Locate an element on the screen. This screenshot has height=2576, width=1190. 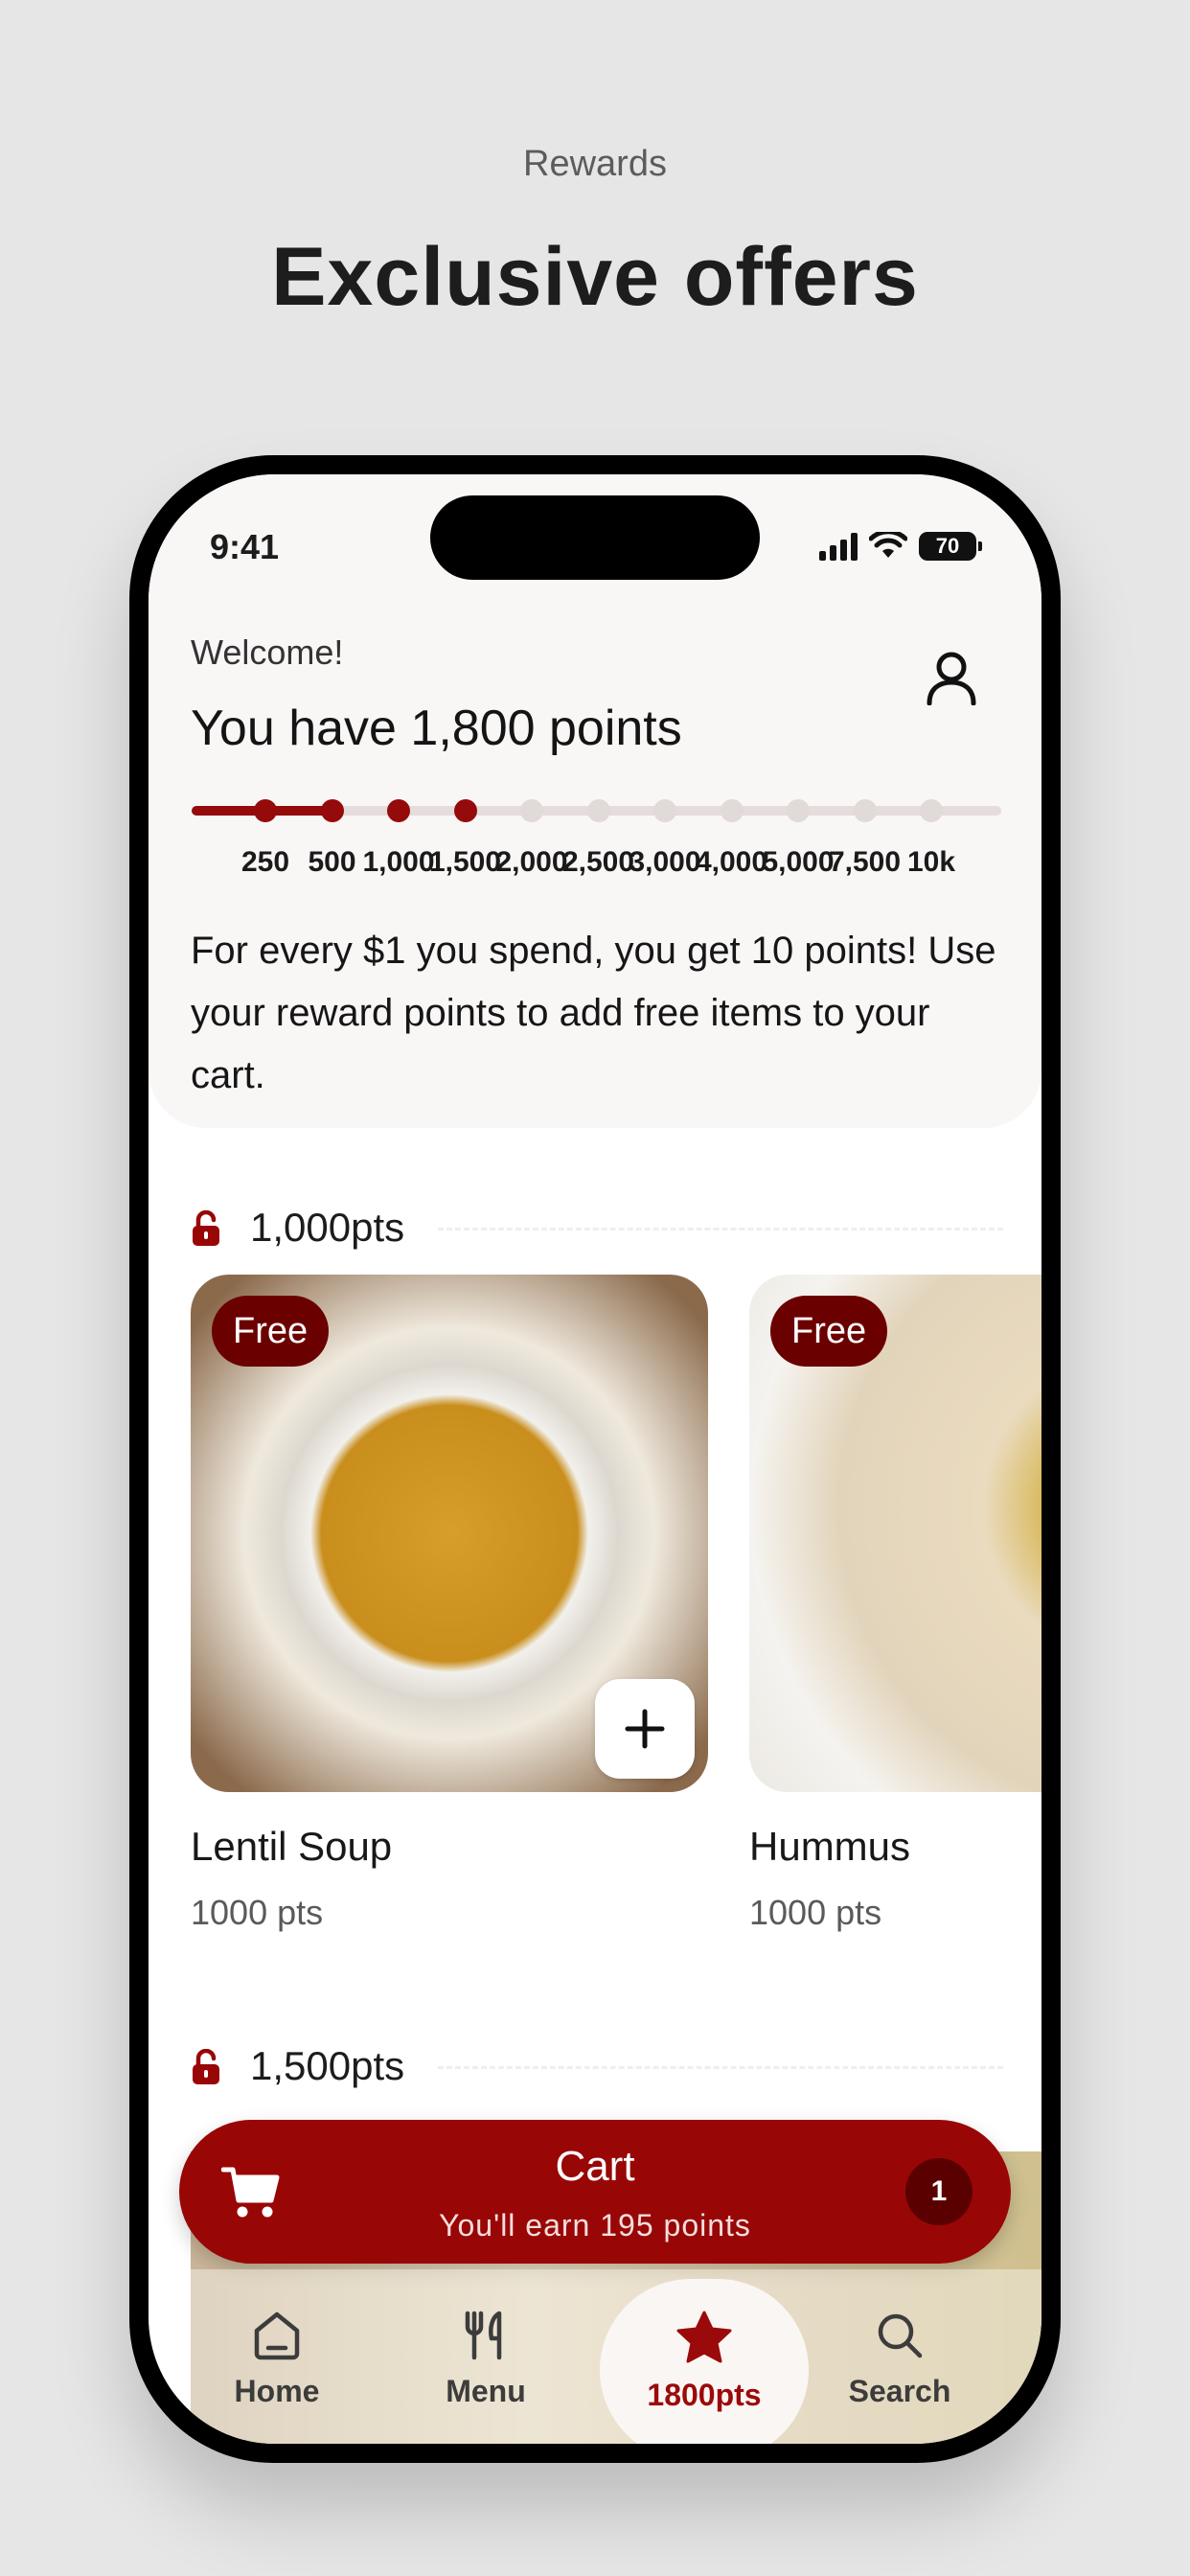
tier-label: 1,500pts is located at coordinates (327, 2065).